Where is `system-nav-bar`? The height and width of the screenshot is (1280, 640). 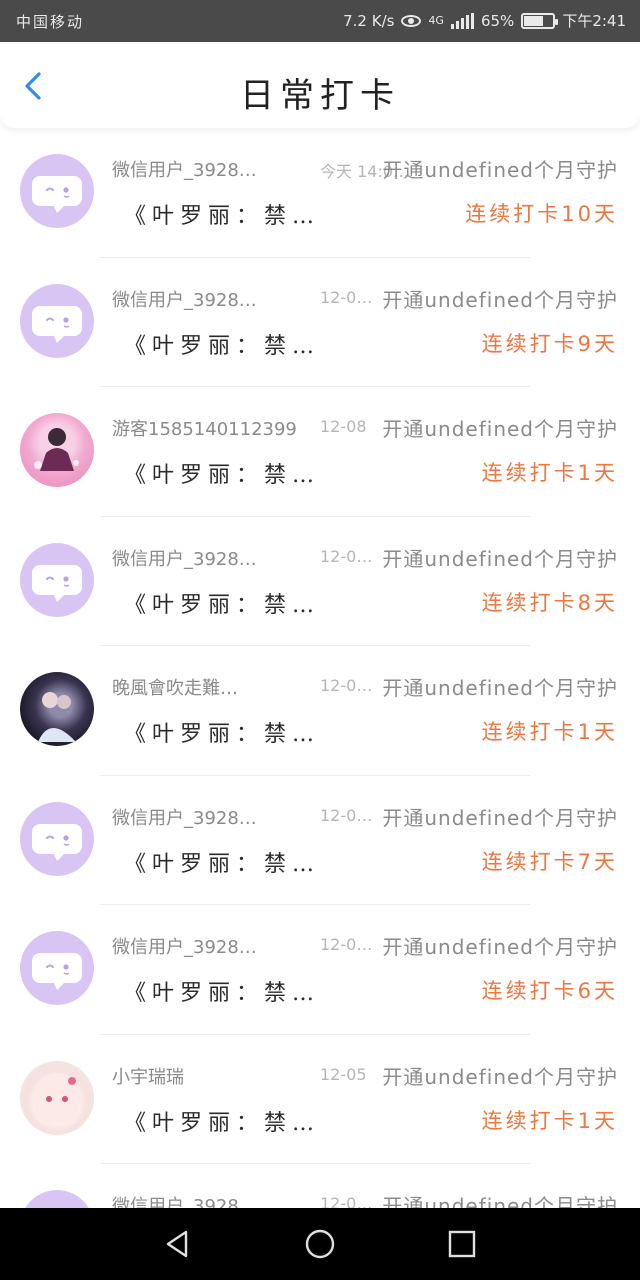 system-nav-bar is located at coordinates (320, 1244).